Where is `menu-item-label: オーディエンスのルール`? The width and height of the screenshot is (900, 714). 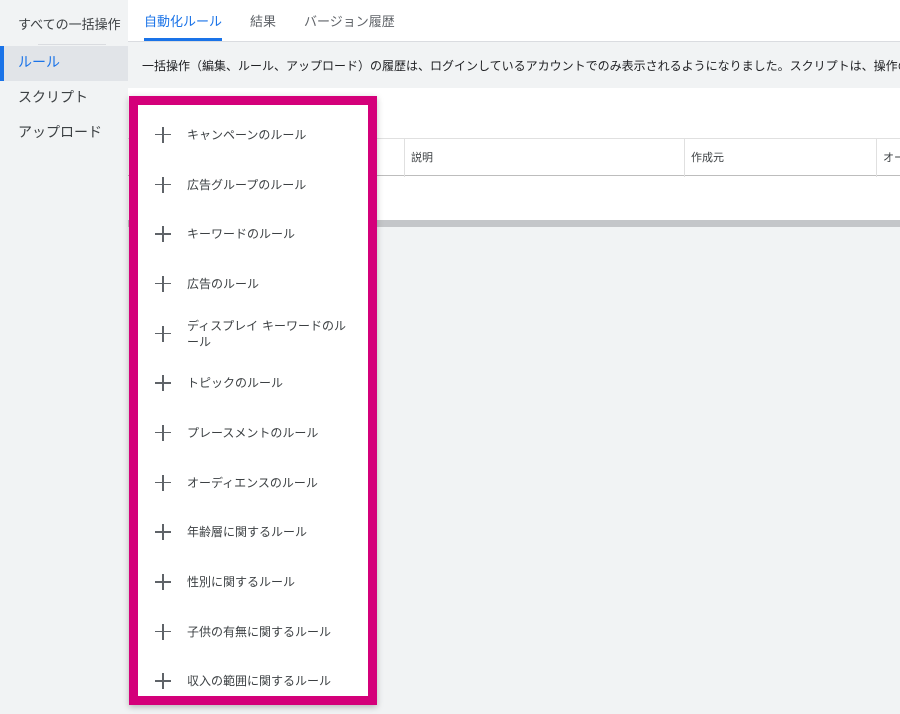 menu-item-label: オーディエンスのルール is located at coordinates (252, 482).